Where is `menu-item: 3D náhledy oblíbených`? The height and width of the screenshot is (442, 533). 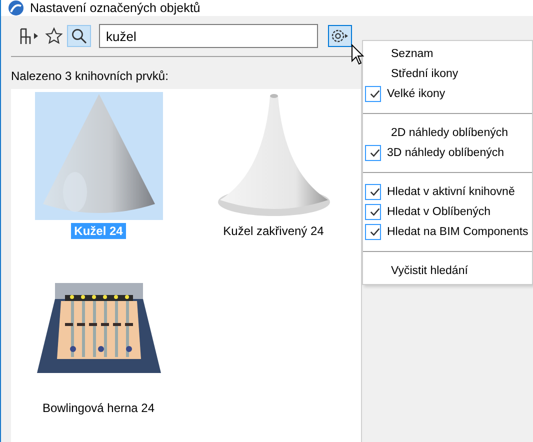 menu-item: 3D náhledy oblíbených is located at coordinates (447, 153).